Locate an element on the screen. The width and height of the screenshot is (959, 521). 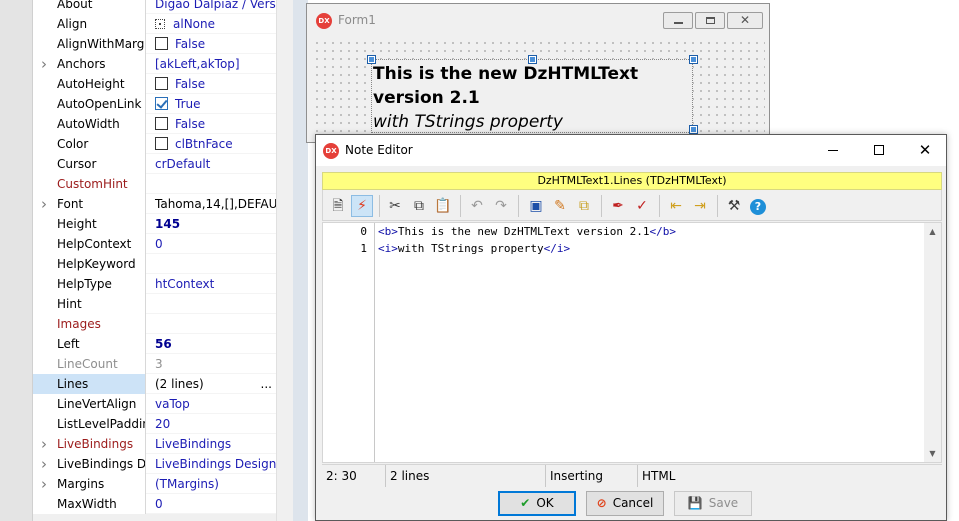
indent-icon: ⇤ is located at coordinates (676, 206).